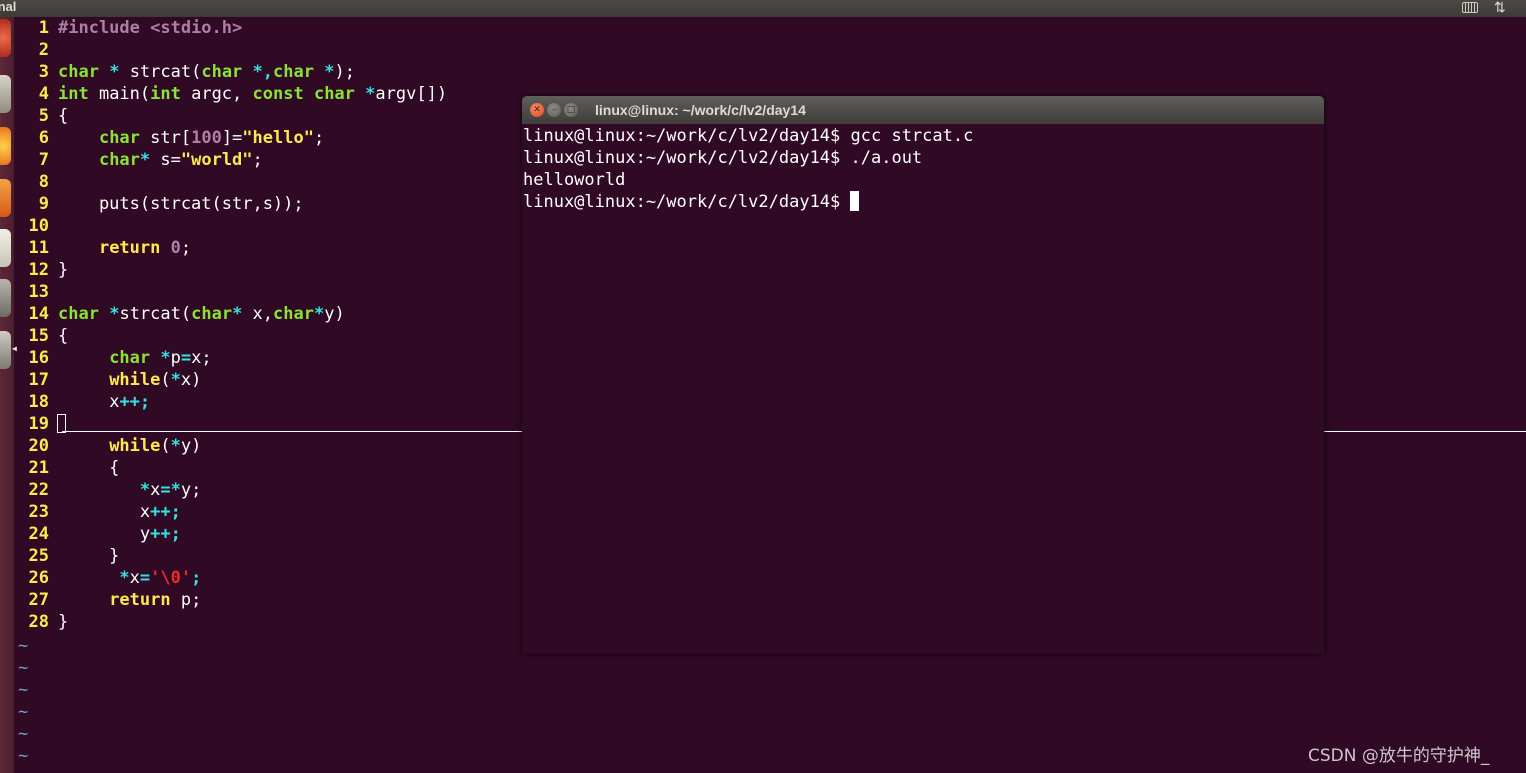 This screenshot has height=773, width=1526. What do you see at coordinates (43, 270) in the screenshot?
I see `code-line: 12}` at bounding box center [43, 270].